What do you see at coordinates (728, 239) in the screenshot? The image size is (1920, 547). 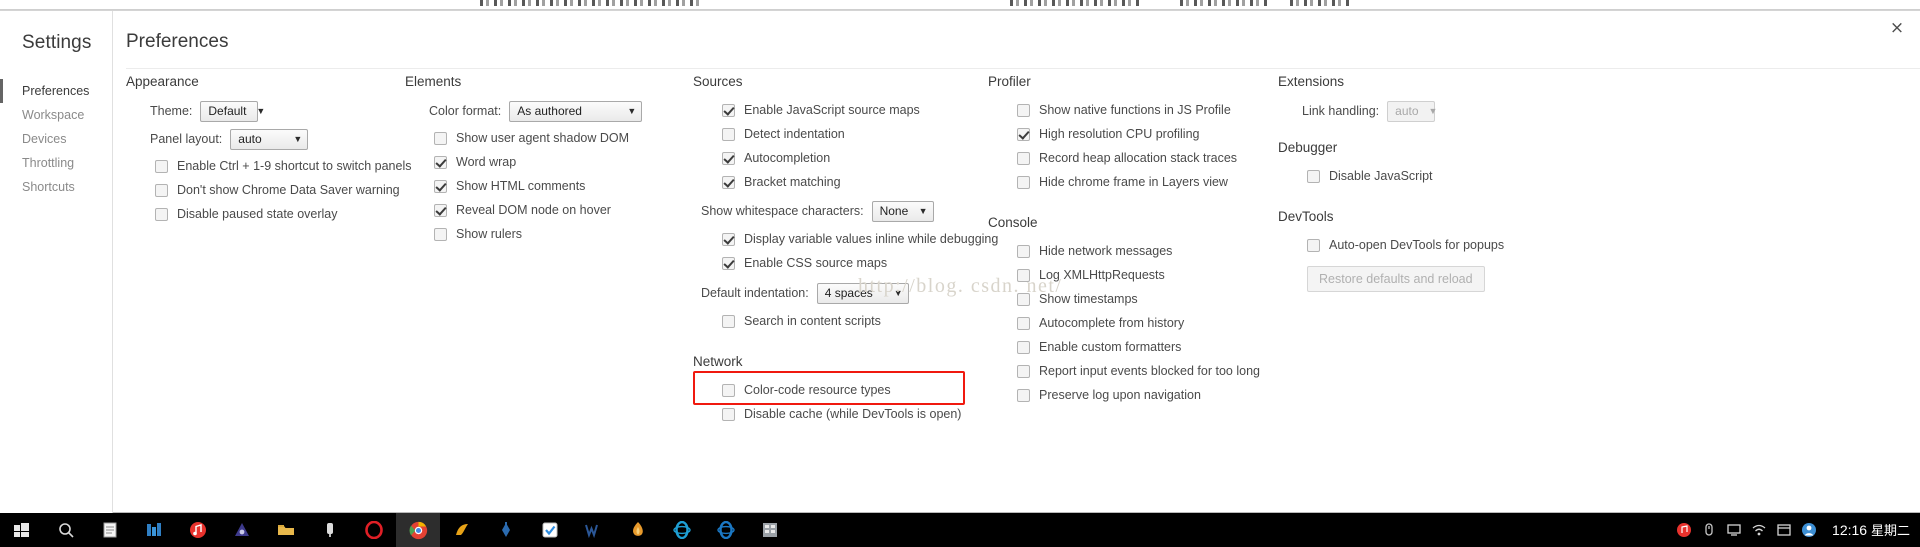 I see `checkbox-display-variable-values-inline` at bounding box center [728, 239].